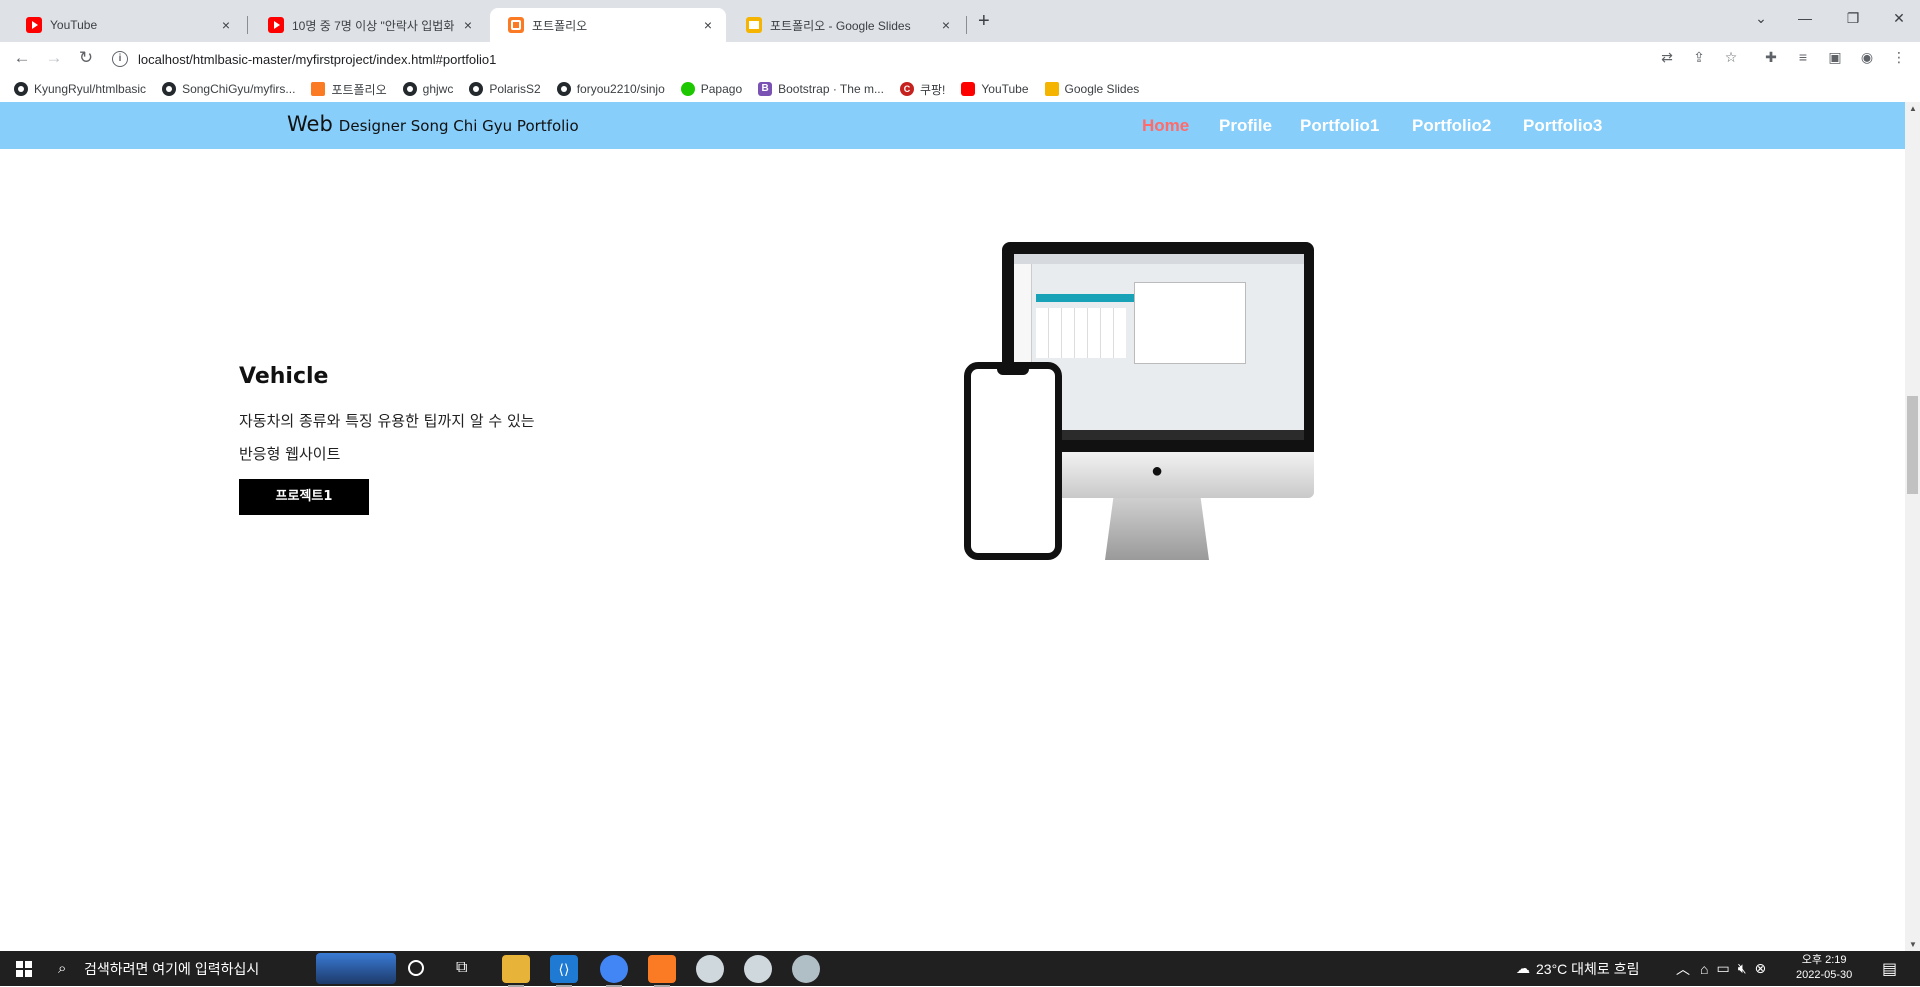 This screenshot has height=987, width=1920. I want to click on nav-home-link: Home, so click(1165, 126).